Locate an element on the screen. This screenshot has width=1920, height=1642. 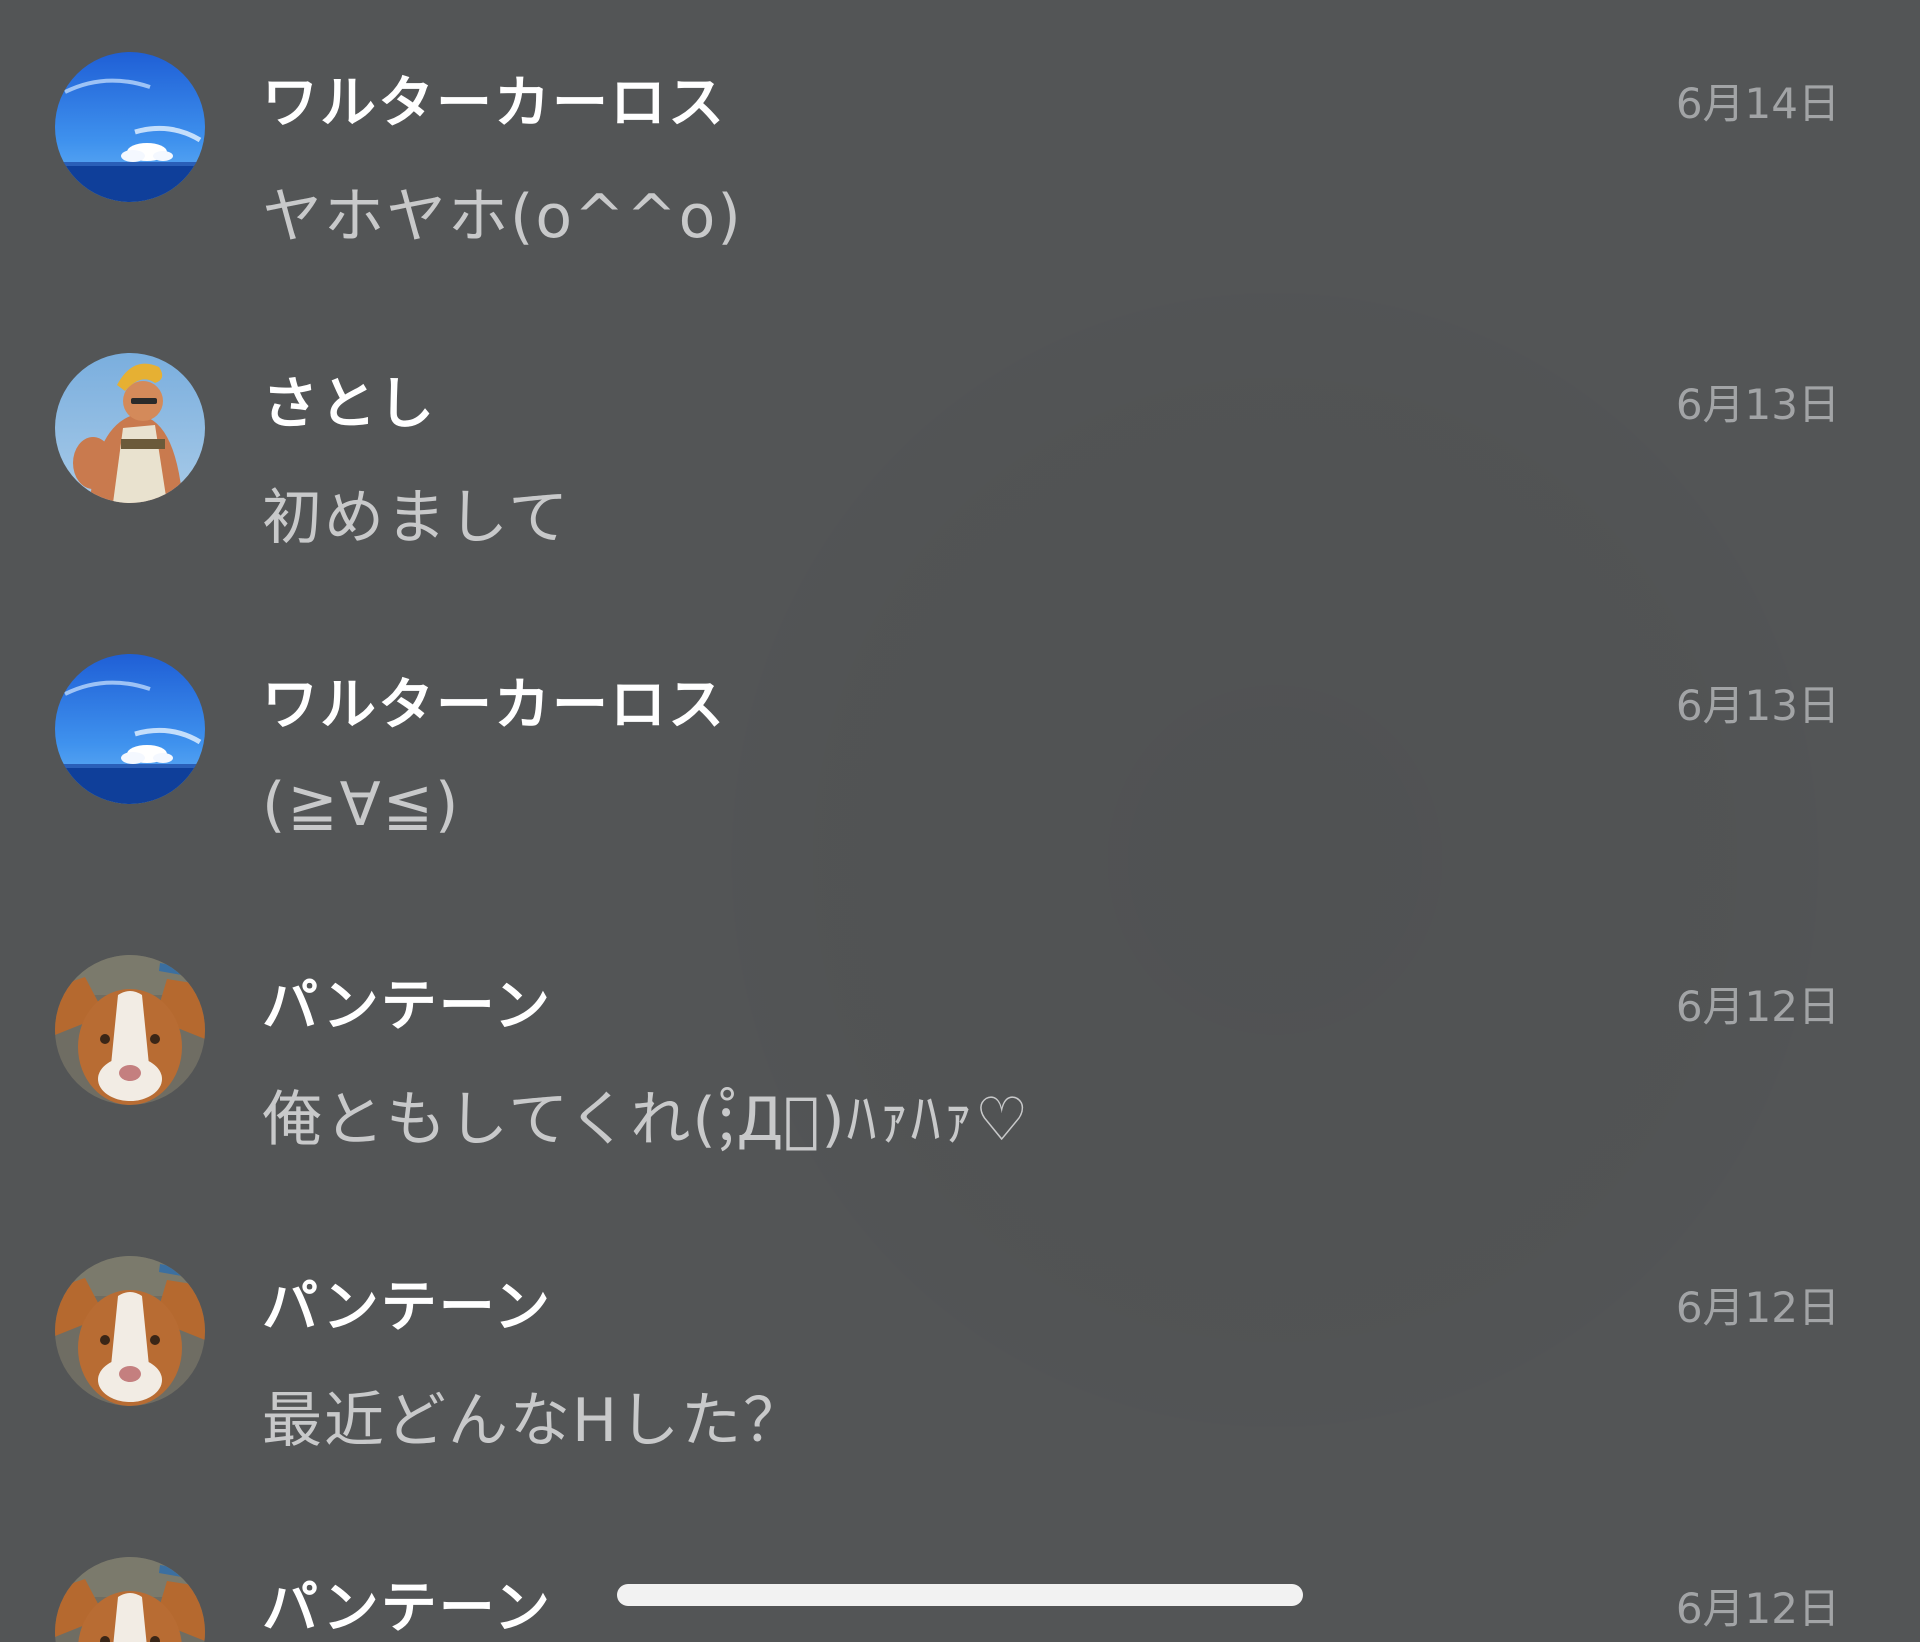
muscle-man-avatar-icon is located at coordinates (130, 428).